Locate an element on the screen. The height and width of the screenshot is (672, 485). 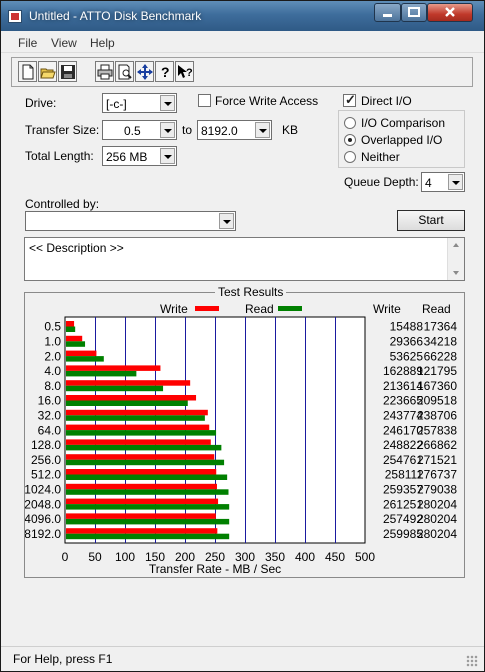
description-box: << Description >> is located at coordinates (244, 259).